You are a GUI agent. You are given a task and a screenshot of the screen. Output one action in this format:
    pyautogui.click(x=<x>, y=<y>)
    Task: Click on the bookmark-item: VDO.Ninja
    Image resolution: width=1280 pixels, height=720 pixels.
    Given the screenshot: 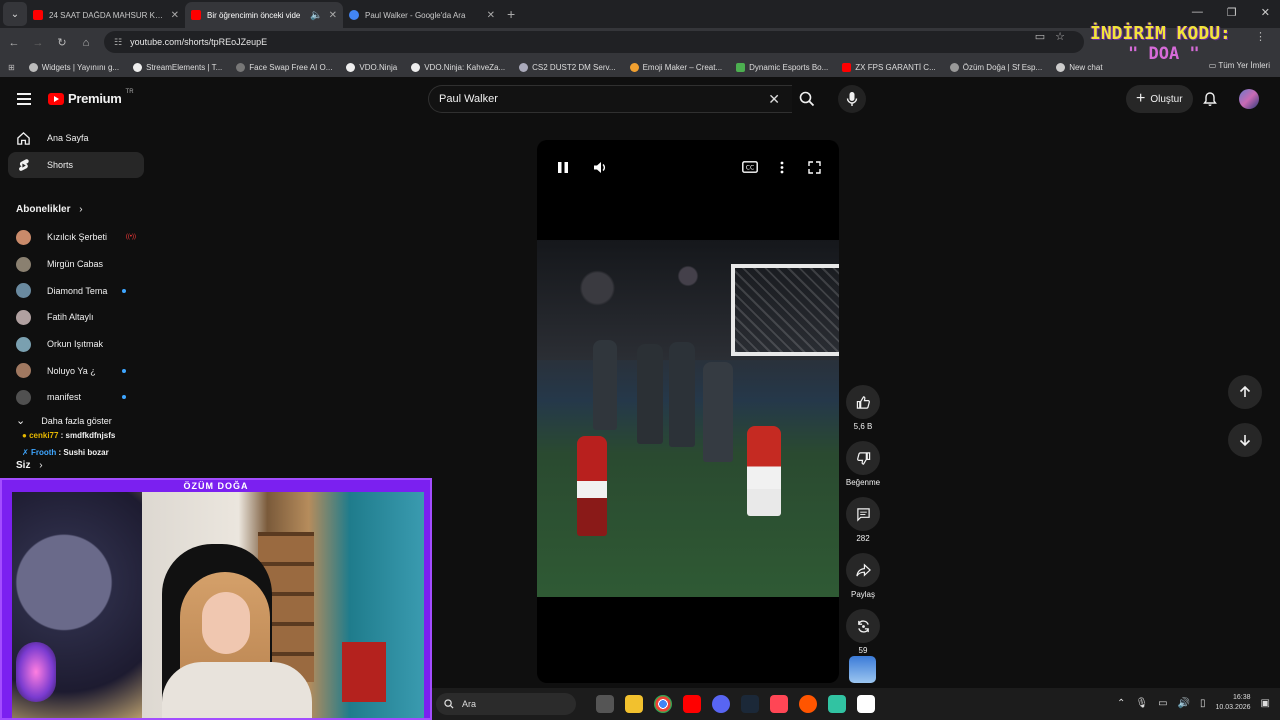 What is the action you would take?
    pyautogui.click(x=371, y=67)
    